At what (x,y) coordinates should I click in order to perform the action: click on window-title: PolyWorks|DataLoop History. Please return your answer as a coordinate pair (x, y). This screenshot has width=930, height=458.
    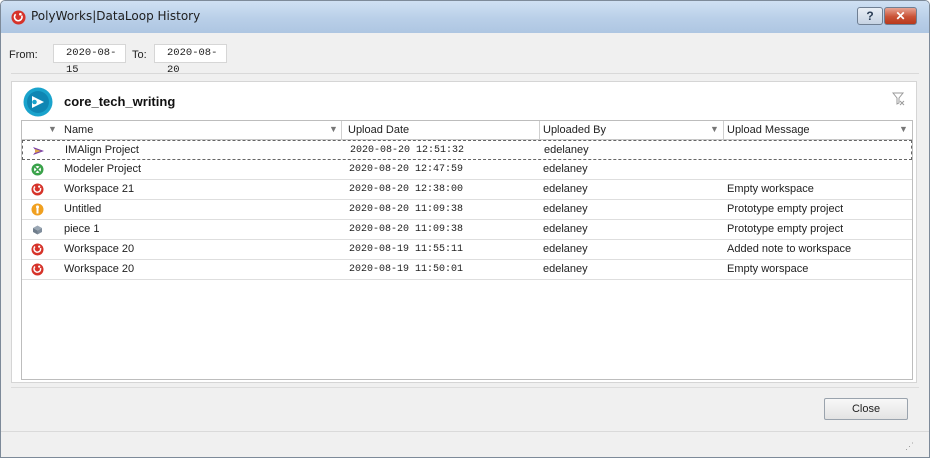
    Looking at the image, I should click on (116, 16).